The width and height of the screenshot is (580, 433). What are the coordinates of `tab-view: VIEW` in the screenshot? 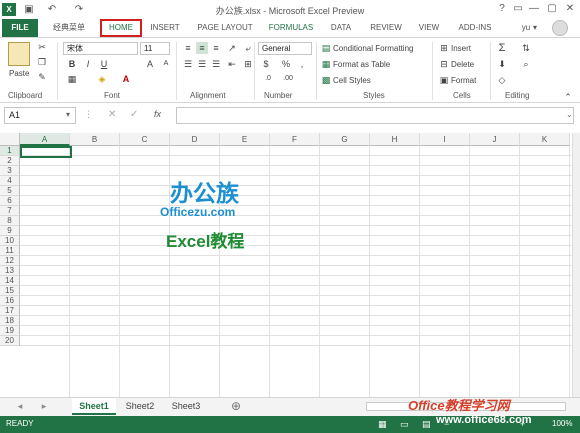 It's located at (429, 28).